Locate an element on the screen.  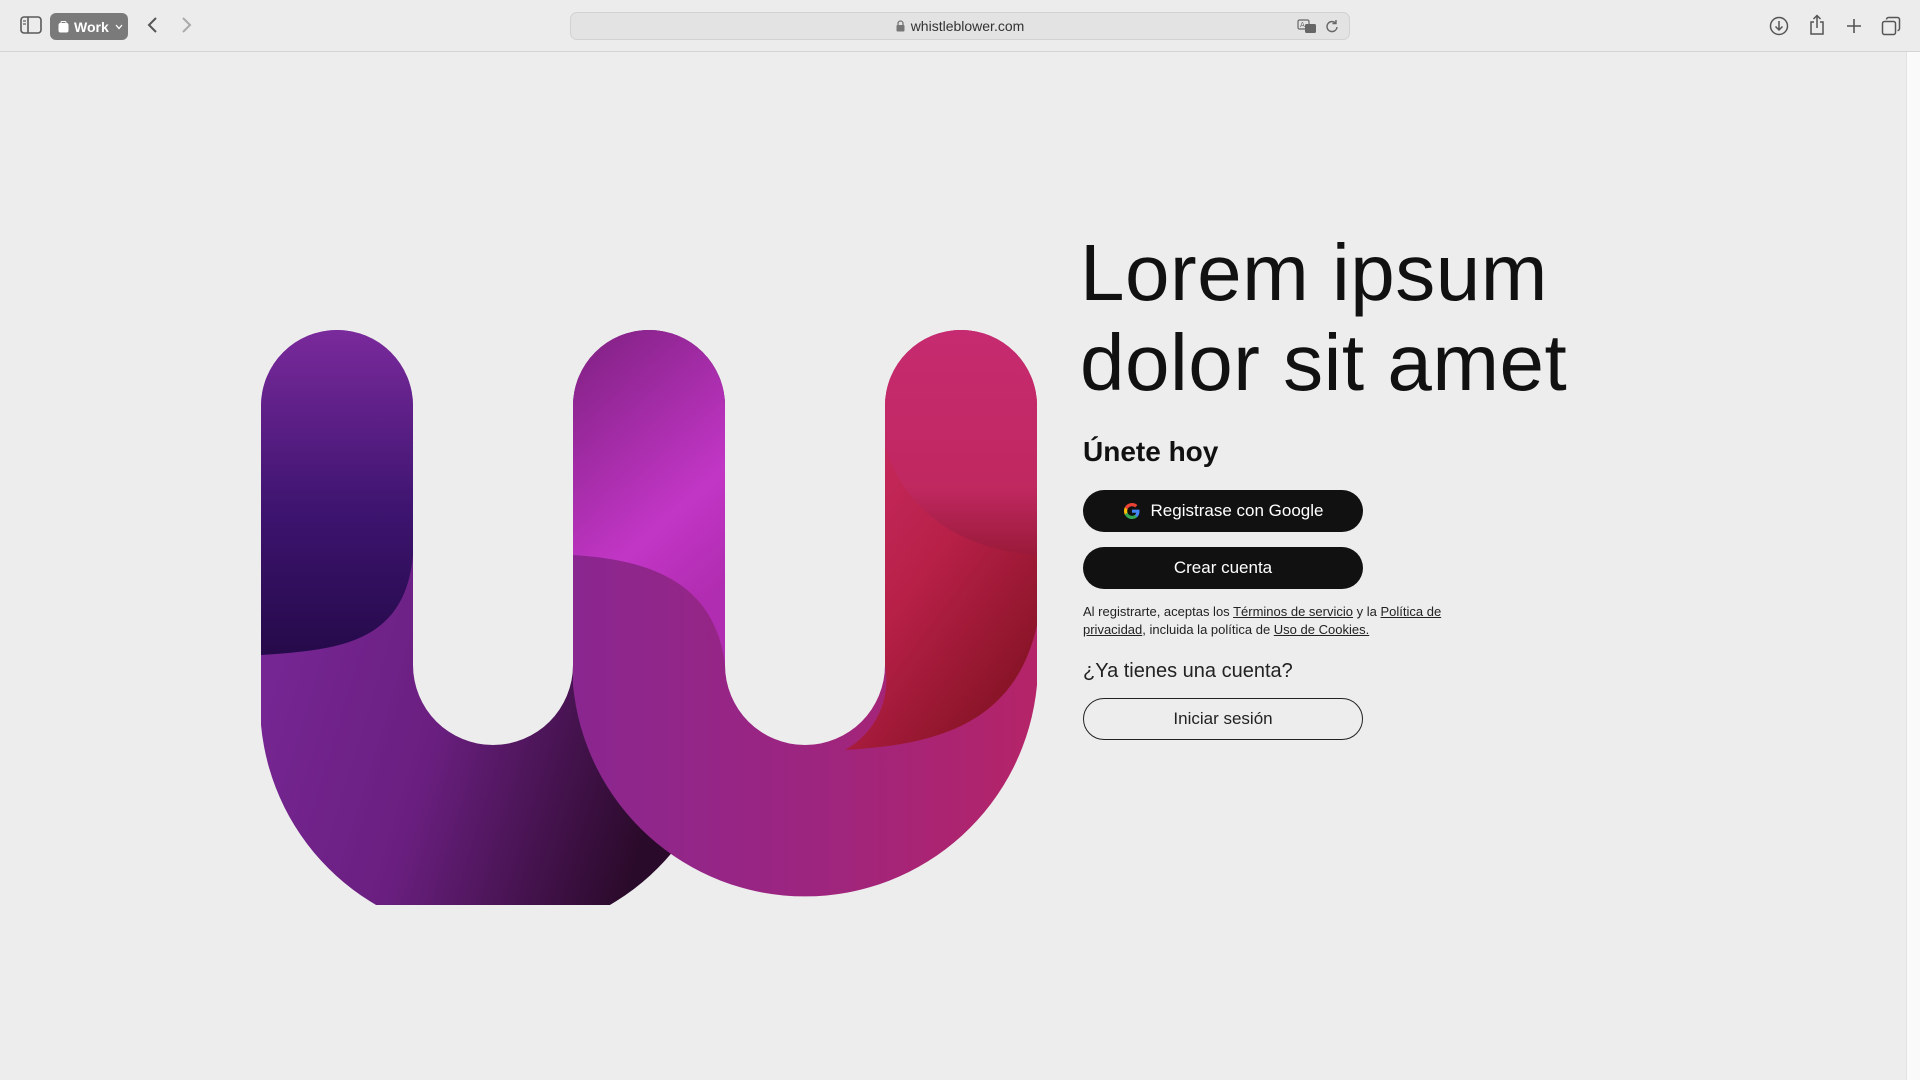
tab-group-button: Work is located at coordinates (89, 26).